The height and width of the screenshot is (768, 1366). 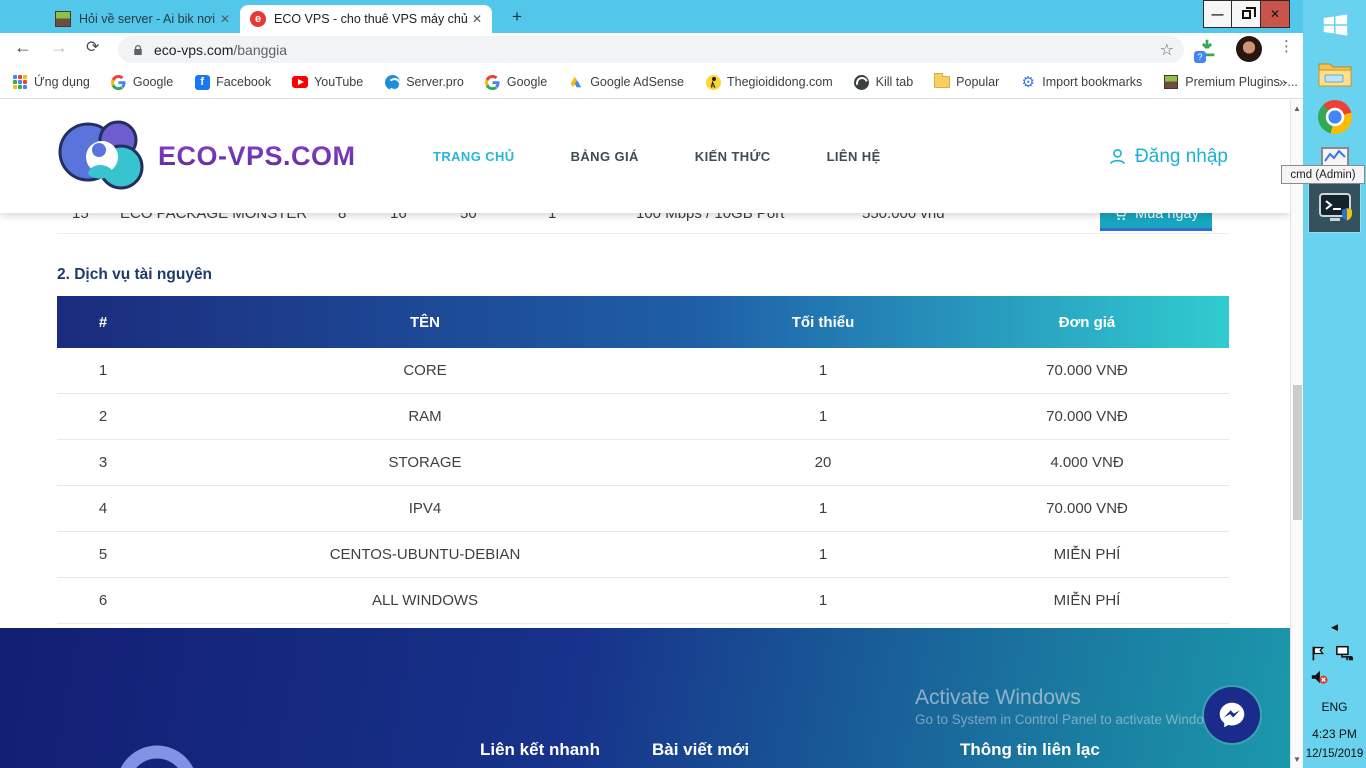 What do you see at coordinates (1334, 677) in the screenshot?
I see `volume-muted-icon` at bounding box center [1334, 677].